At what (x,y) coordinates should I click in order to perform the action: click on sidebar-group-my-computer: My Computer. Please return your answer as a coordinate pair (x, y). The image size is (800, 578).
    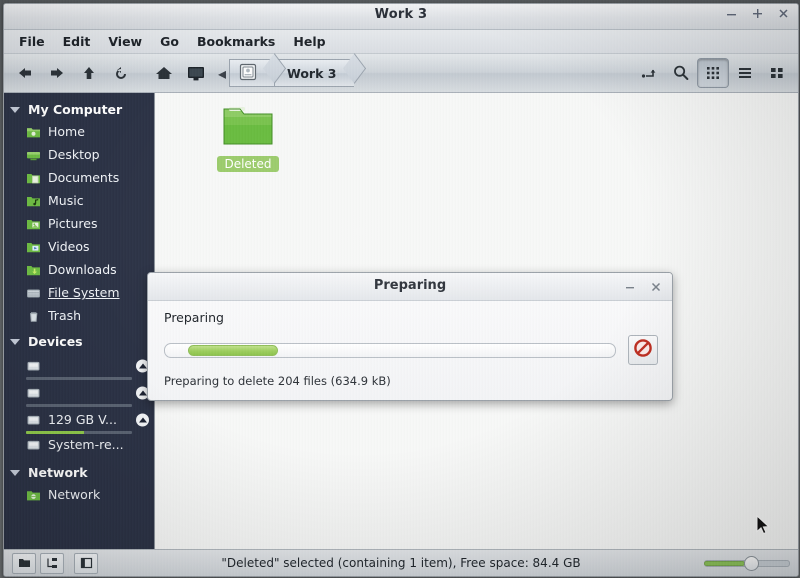
    Looking at the image, I should click on (79, 109).